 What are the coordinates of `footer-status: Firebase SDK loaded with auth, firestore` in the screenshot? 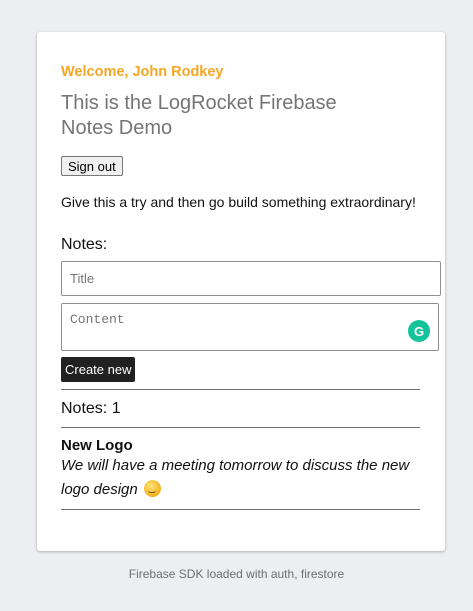 It's located at (236, 574).